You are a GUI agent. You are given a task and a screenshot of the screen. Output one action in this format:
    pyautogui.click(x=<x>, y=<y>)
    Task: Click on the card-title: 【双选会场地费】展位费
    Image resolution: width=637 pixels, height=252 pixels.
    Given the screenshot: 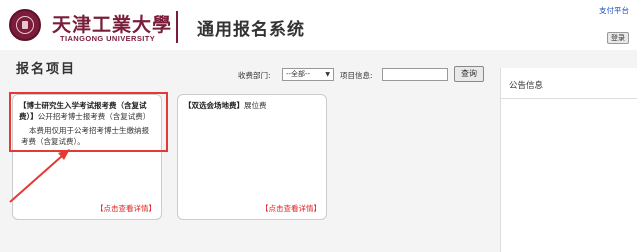 What is the action you would take?
    pyautogui.click(x=254, y=105)
    